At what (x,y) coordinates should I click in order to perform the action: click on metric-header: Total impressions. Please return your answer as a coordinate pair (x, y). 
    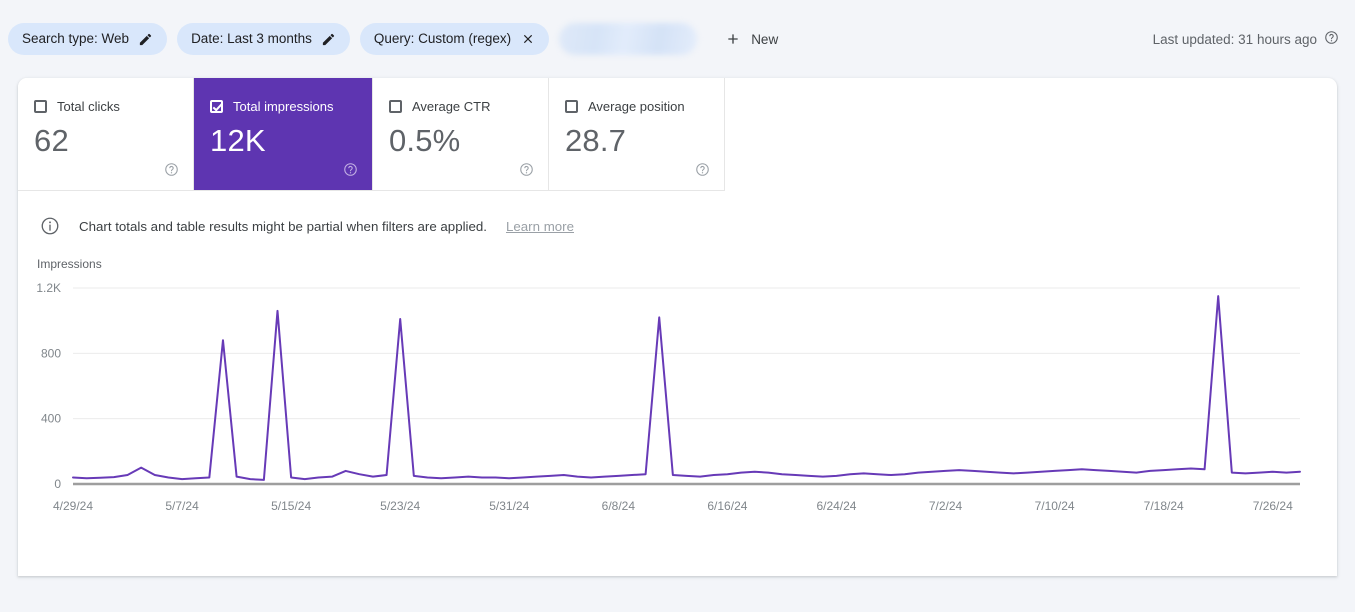
    Looking at the image, I should click on (291, 106).